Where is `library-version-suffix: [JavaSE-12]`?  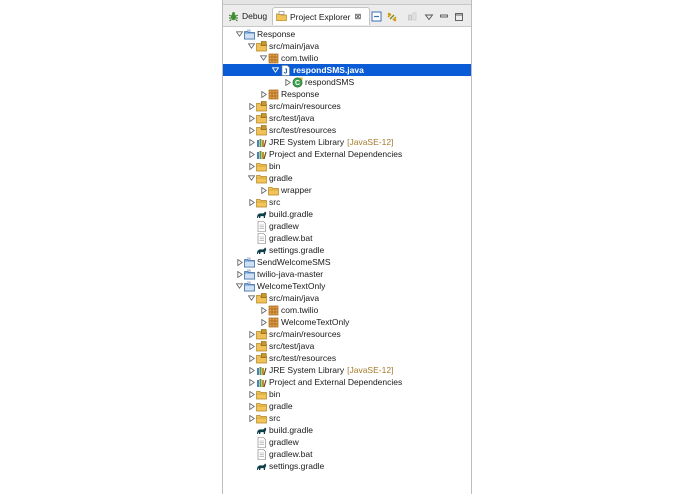
library-version-suffix: [JavaSE-12] is located at coordinates (370, 370).